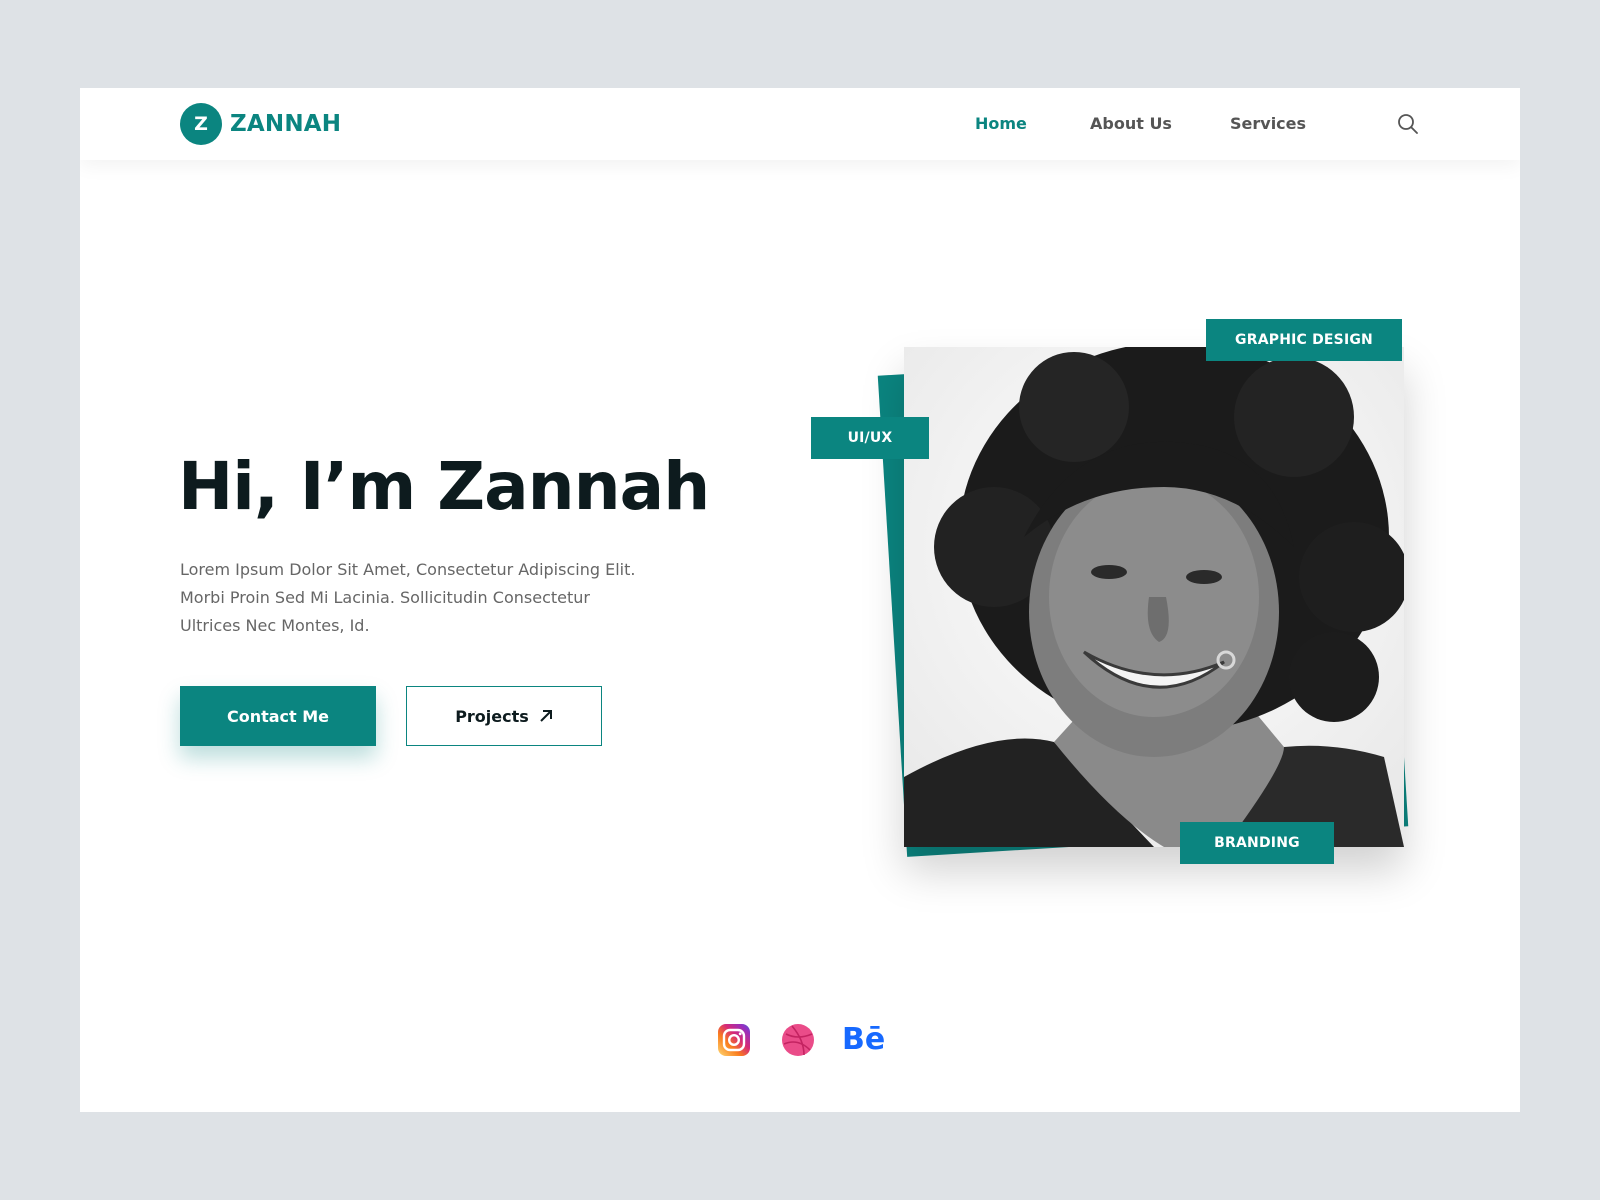  Describe the element at coordinates (1268, 123) in the screenshot. I see `nav-services: Services` at that location.